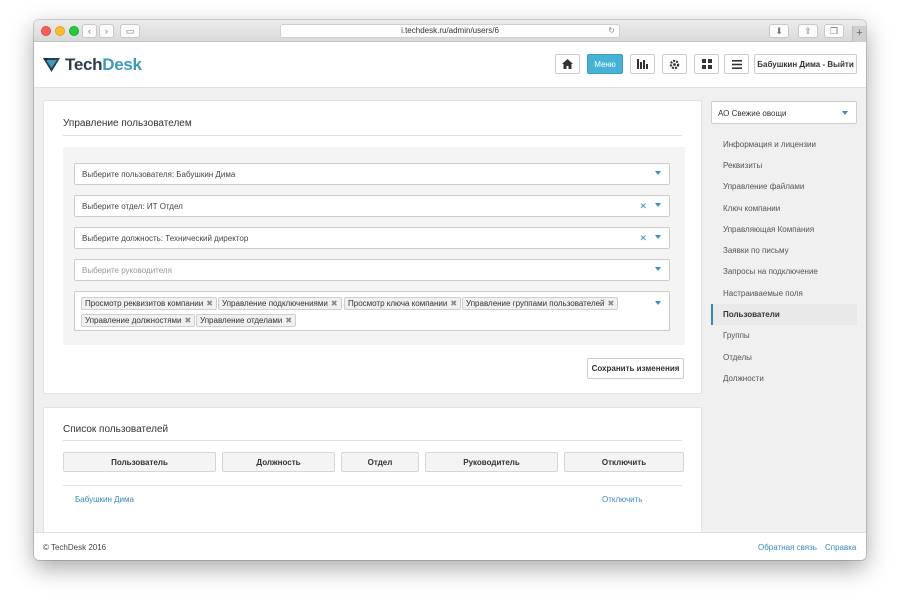 The height and width of the screenshot is (609, 900). What do you see at coordinates (280, 303) in the screenshot?
I see `permission-chip: Управление подключениями ✖` at bounding box center [280, 303].